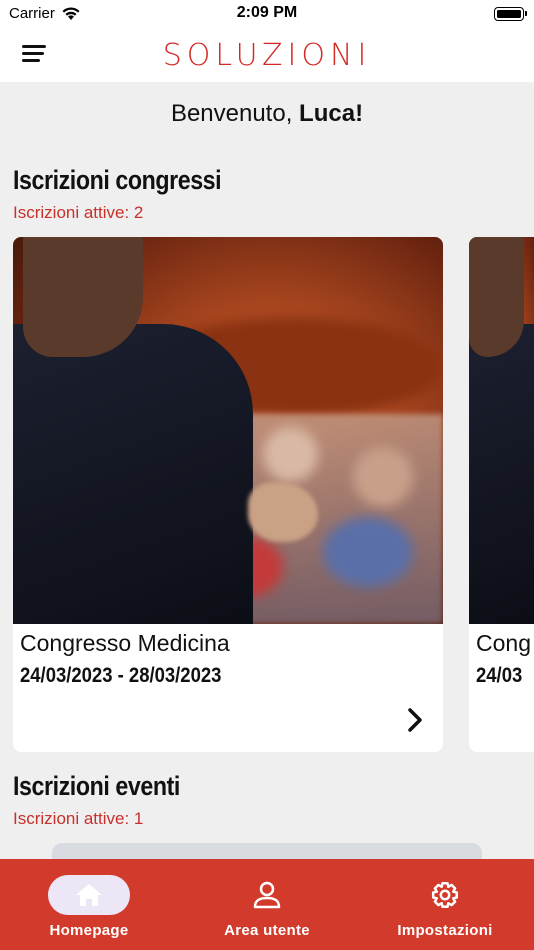 This screenshot has width=534, height=950. What do you see at coordinates (267, 895) in the screenshot?
I see `user-icon` at bounding box center [267, 895].